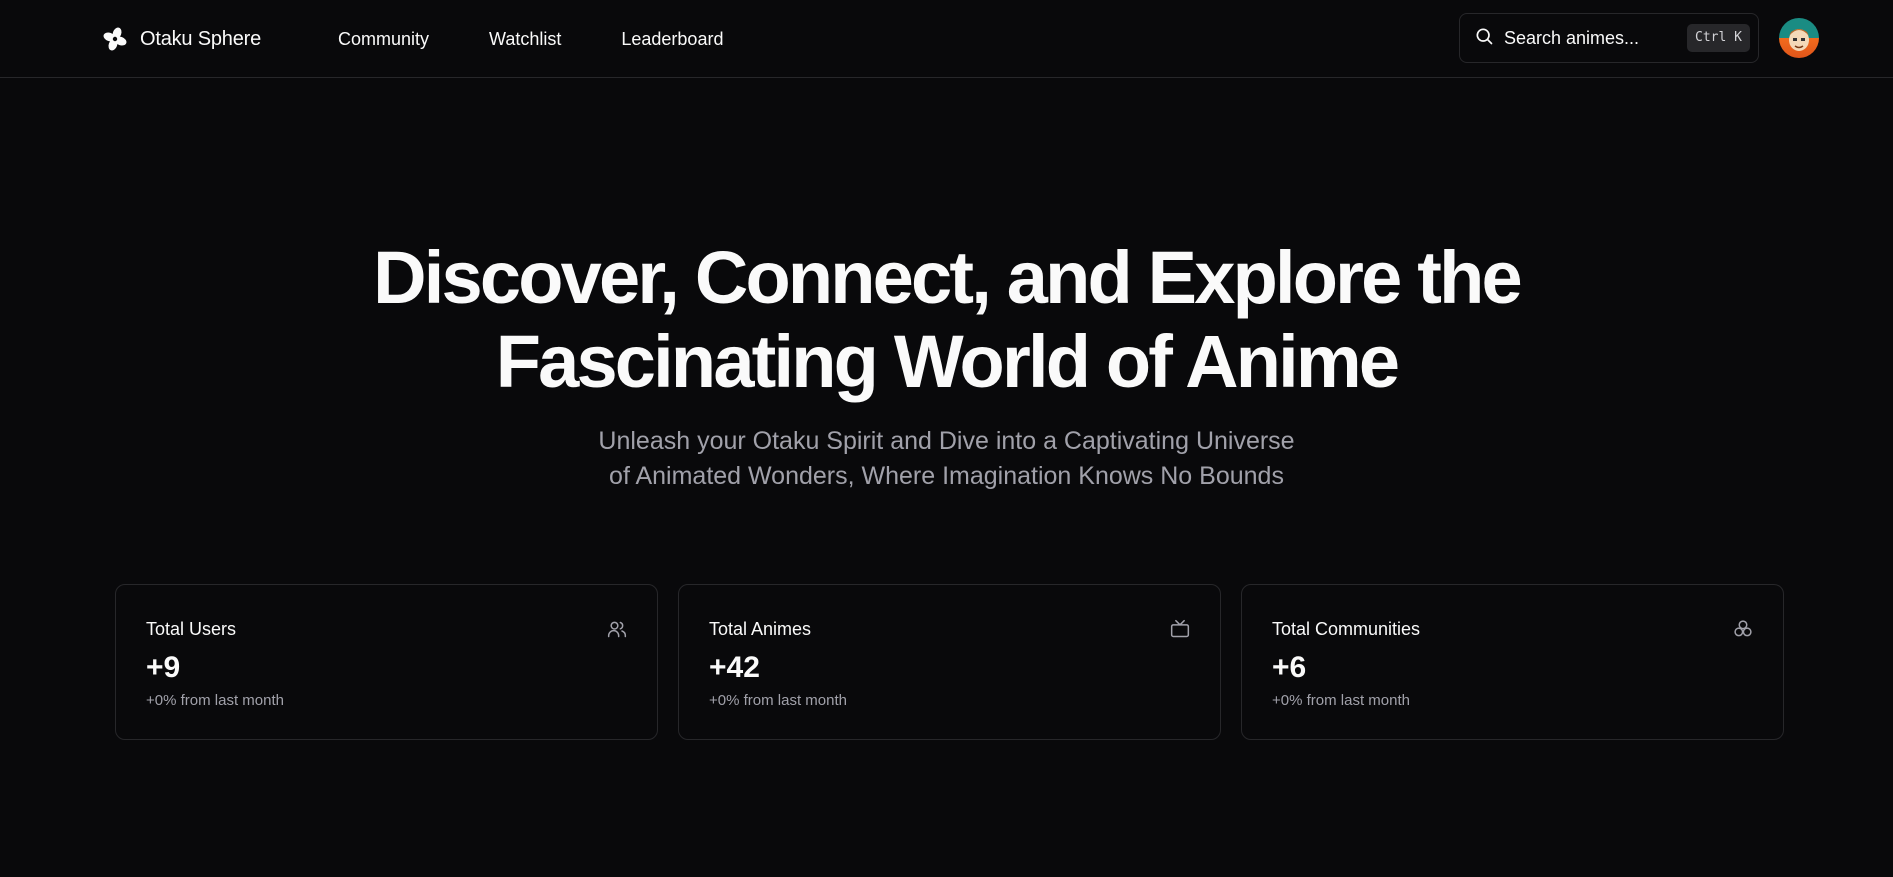  What do you see at coordinates (163, 667) in the screenshot?
I see `stat-card-value: +9` at bounding box center [163, 667].